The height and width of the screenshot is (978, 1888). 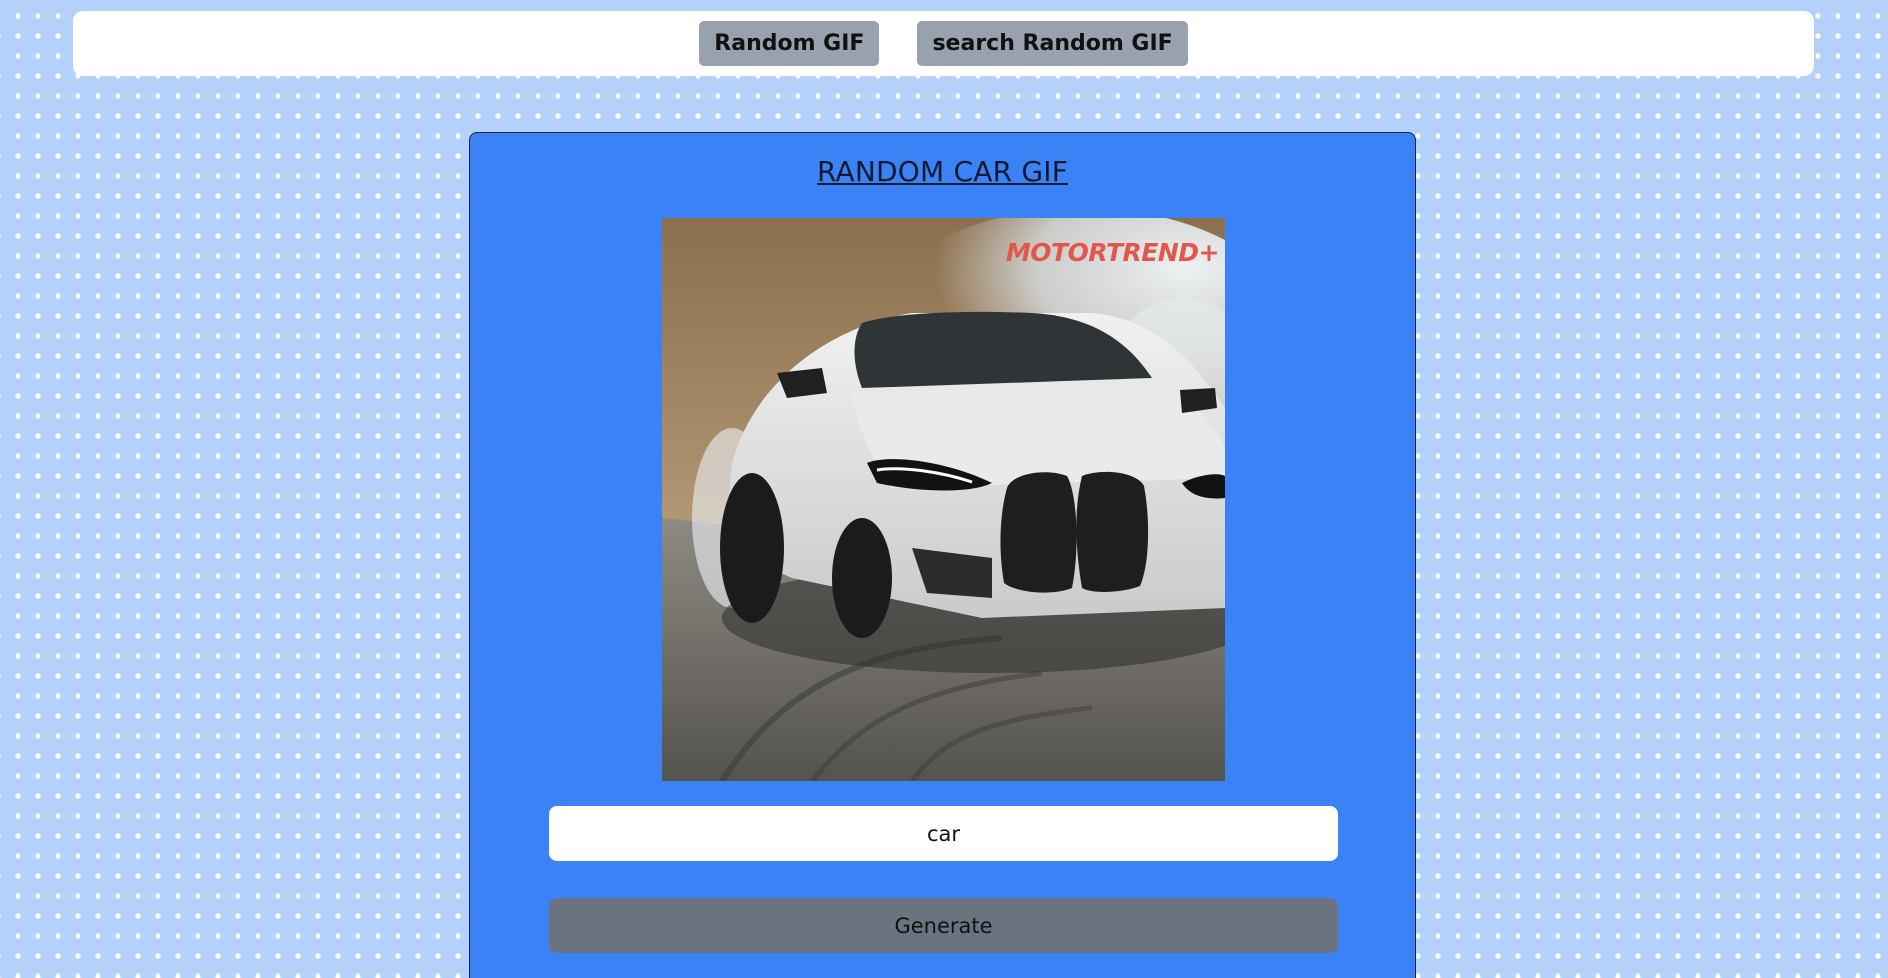 What do you see at coordinates (942, 171) in the screenshot?
I see `card-title: RANDOM CAR GIF` at bounding box center [942, 171].